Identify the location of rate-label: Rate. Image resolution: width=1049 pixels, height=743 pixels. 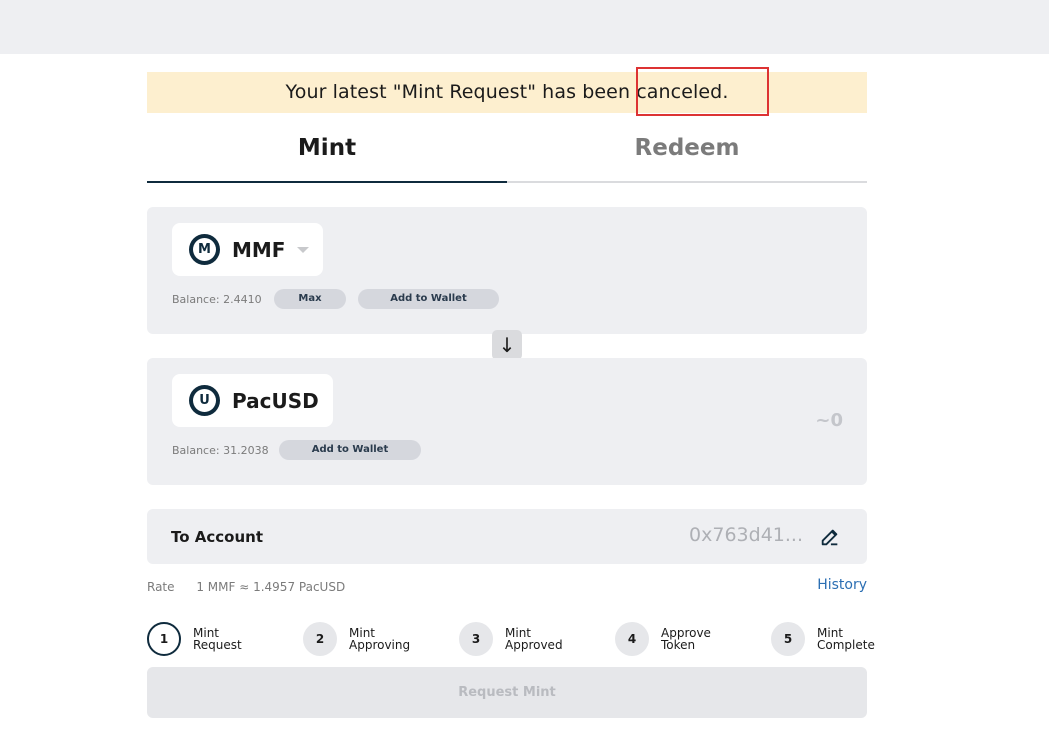
(161, 587).